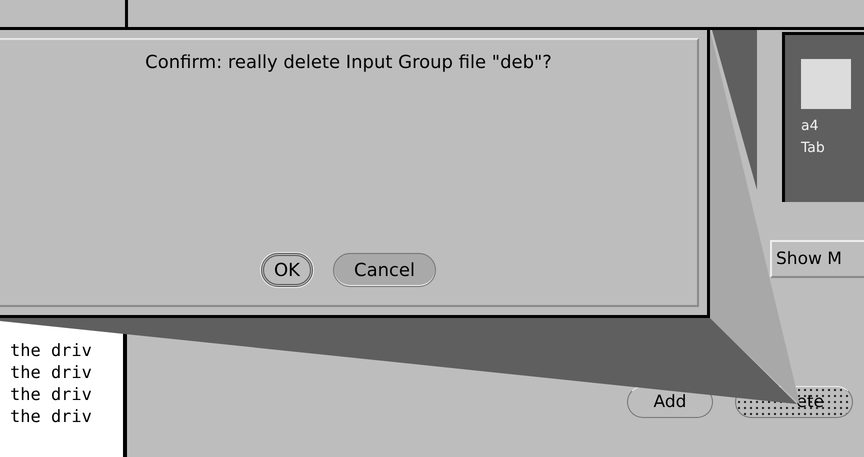 Image resolution: width=864 pixels, height=457 pixels. What do you see at coordinates (817, 259) in the screenshot?
I see `show-button: Show M` at bounding box center [817, 259].